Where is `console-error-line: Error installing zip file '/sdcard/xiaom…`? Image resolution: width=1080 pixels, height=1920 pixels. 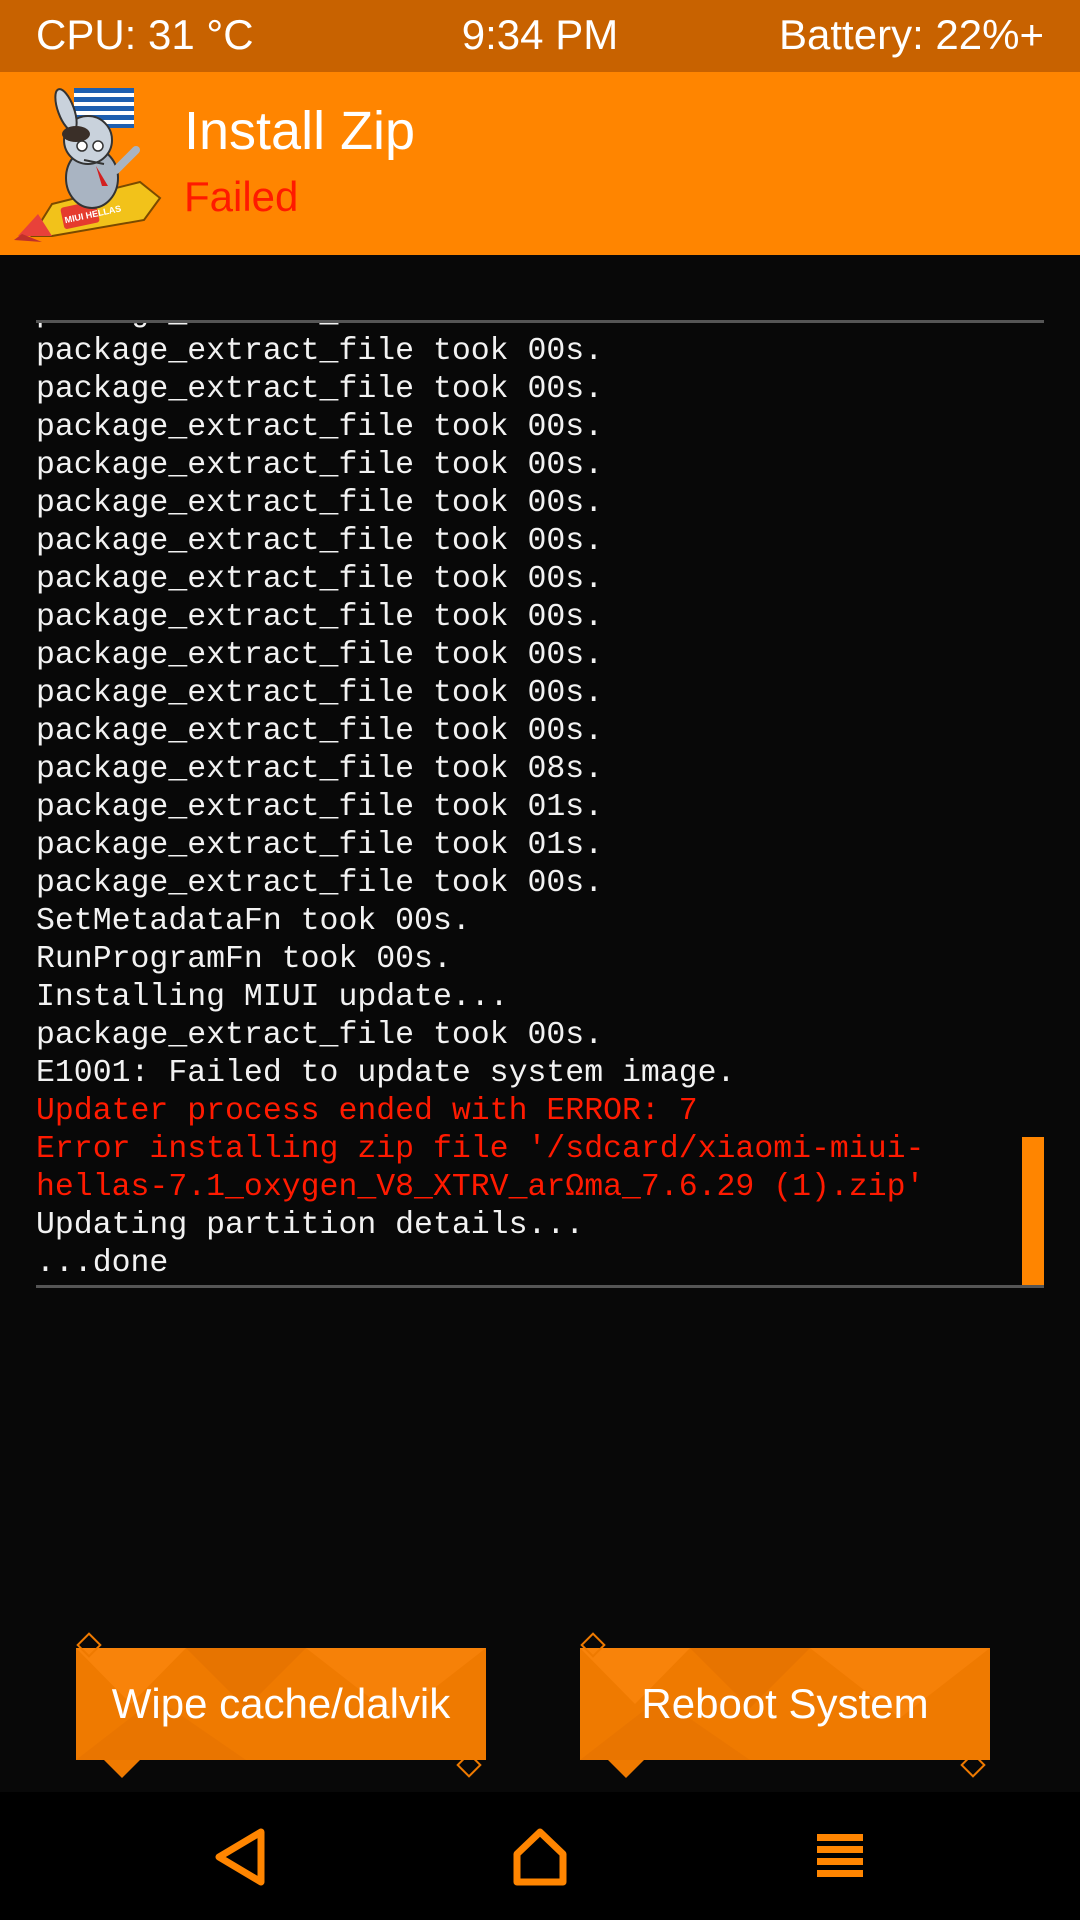 console-error-line: Error installing zip file '/sdcard/xiaom… is located at coordinates (480, 1149).